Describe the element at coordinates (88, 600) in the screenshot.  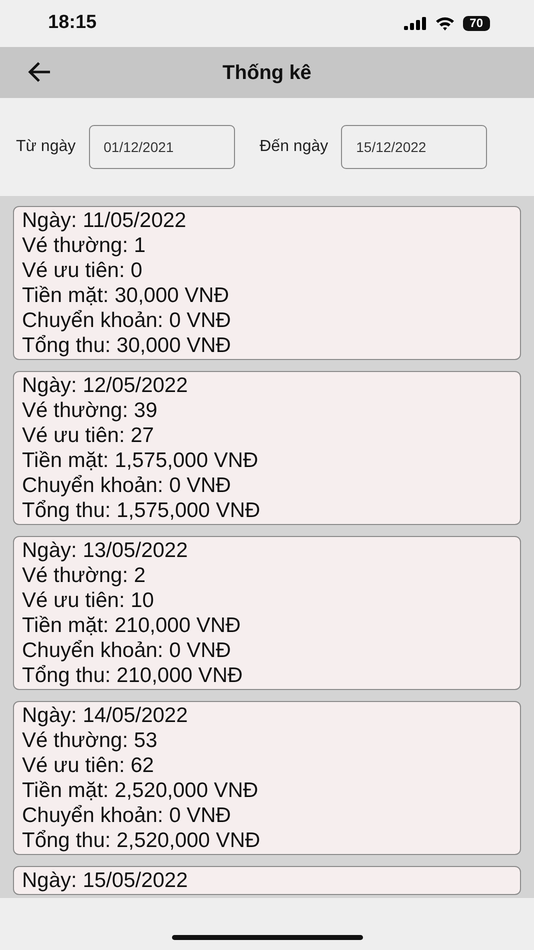
I see `record-line: Vé ưu tiên: 10` at that location.